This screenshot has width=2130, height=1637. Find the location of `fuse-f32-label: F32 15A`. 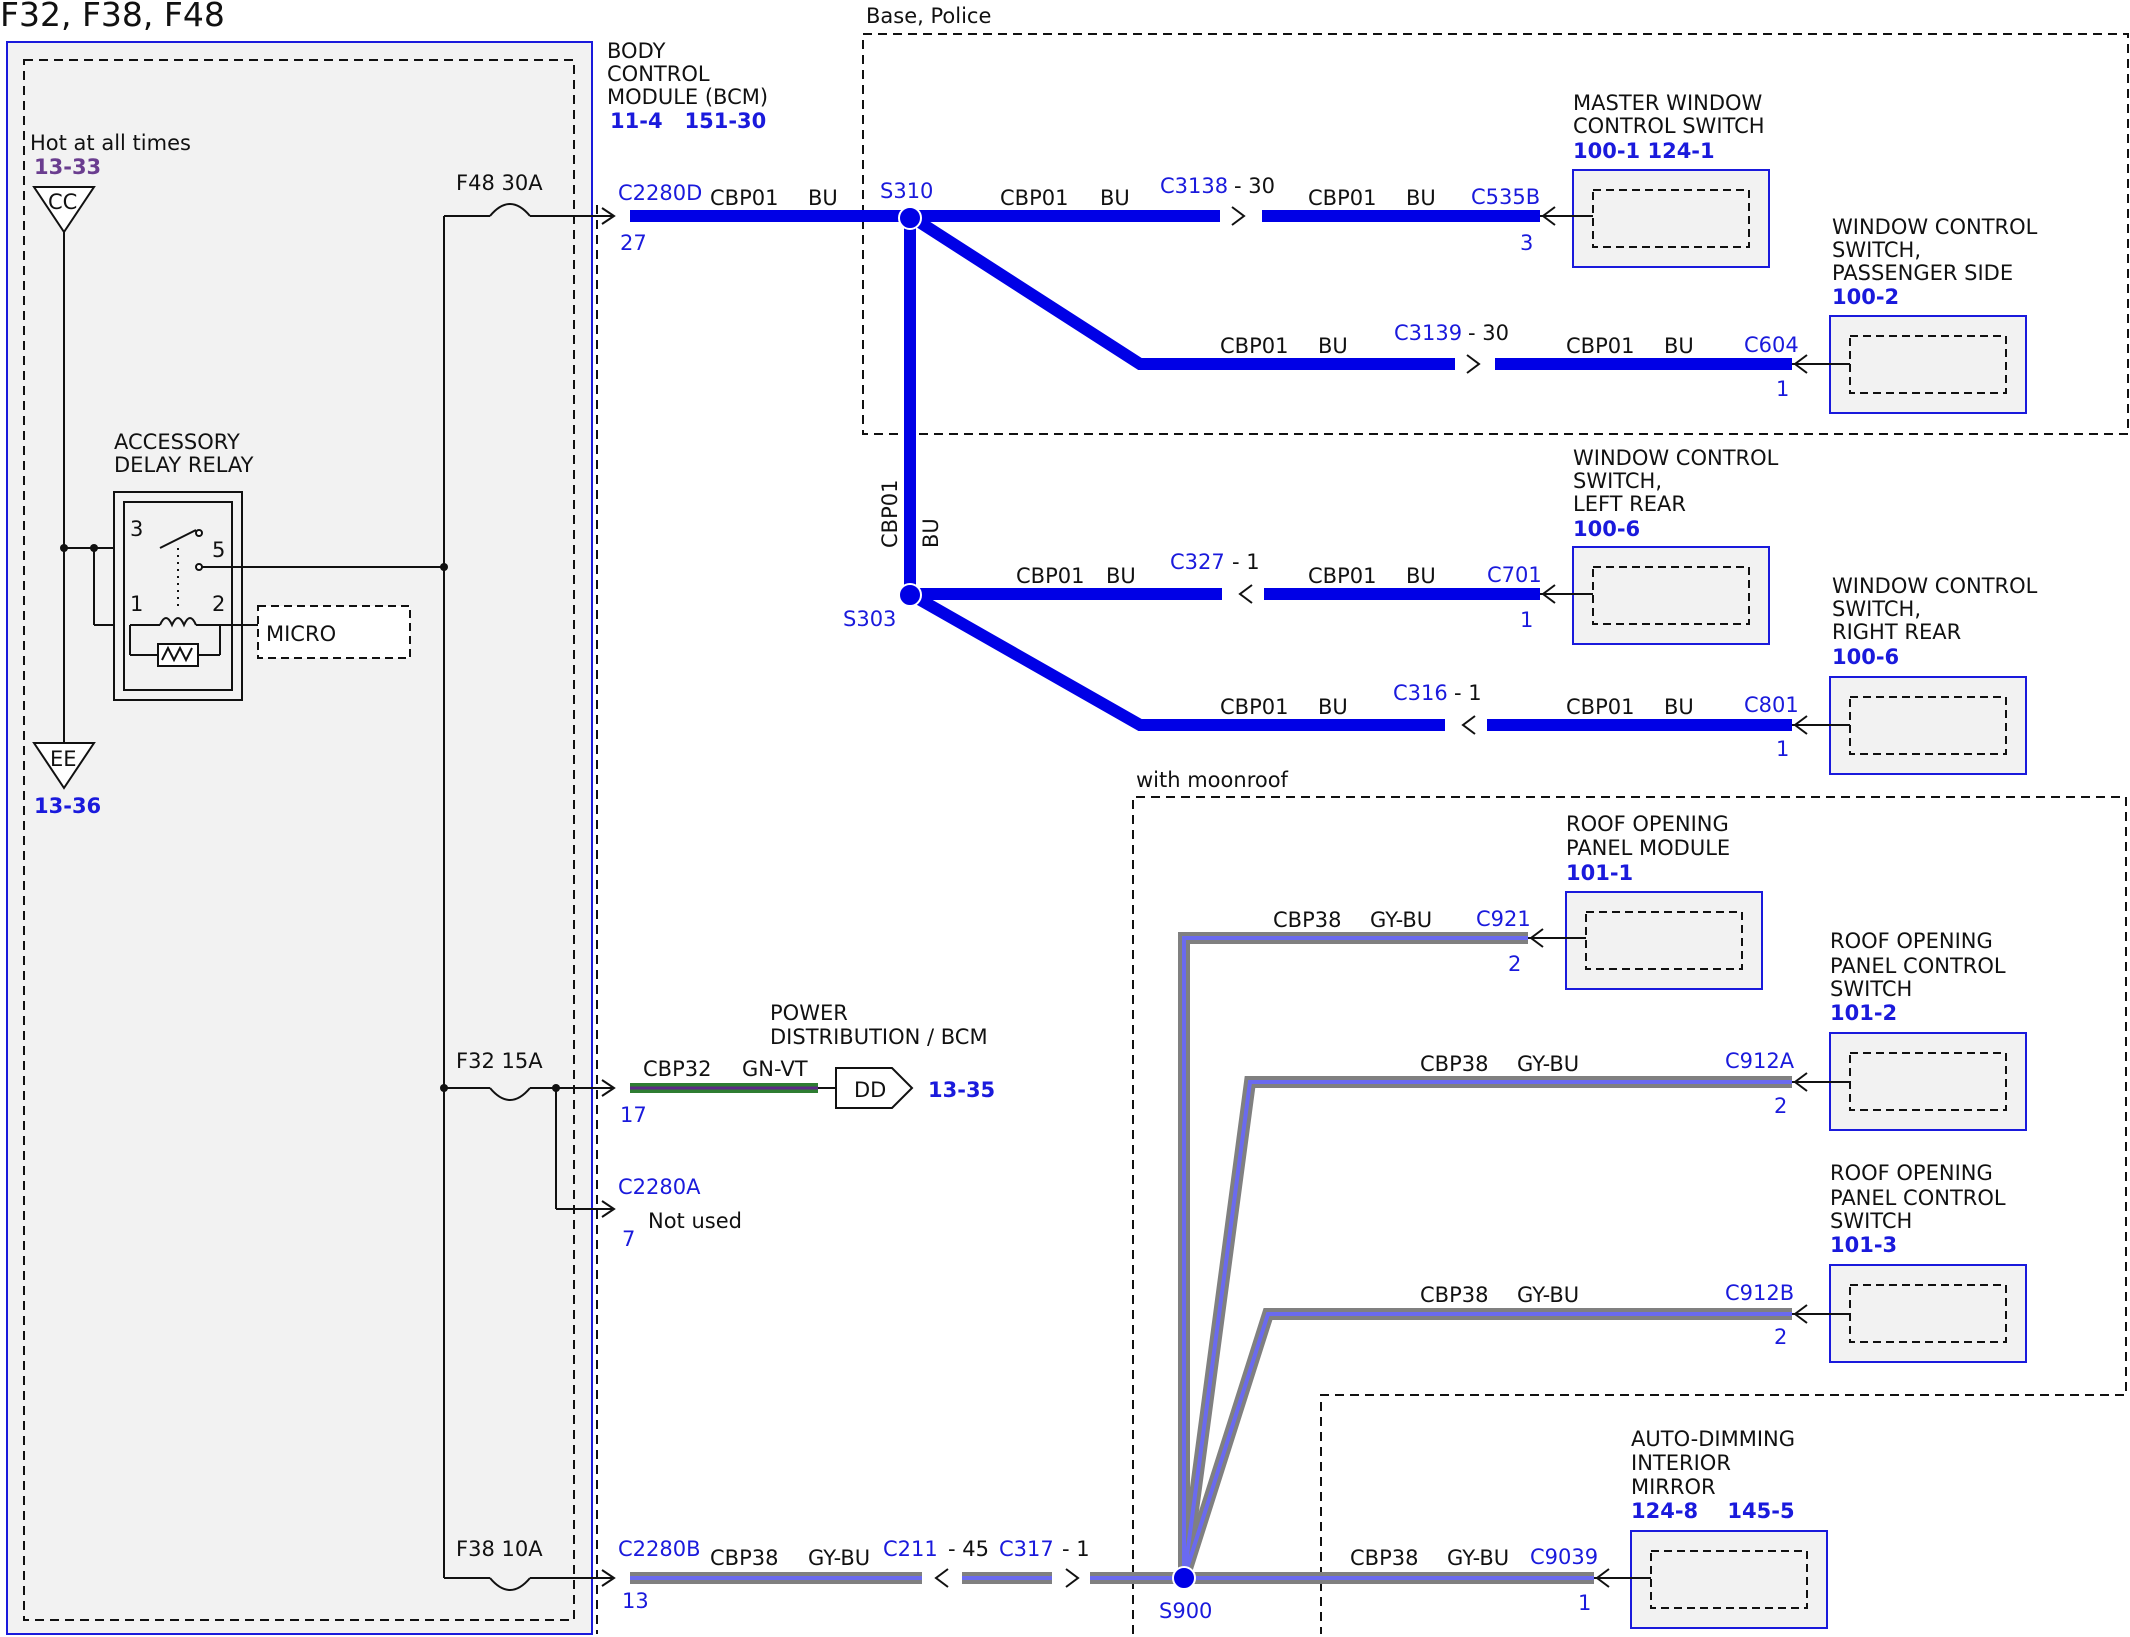

fuse-f32-label: F32 15A is located at coordinates (499, 1061).